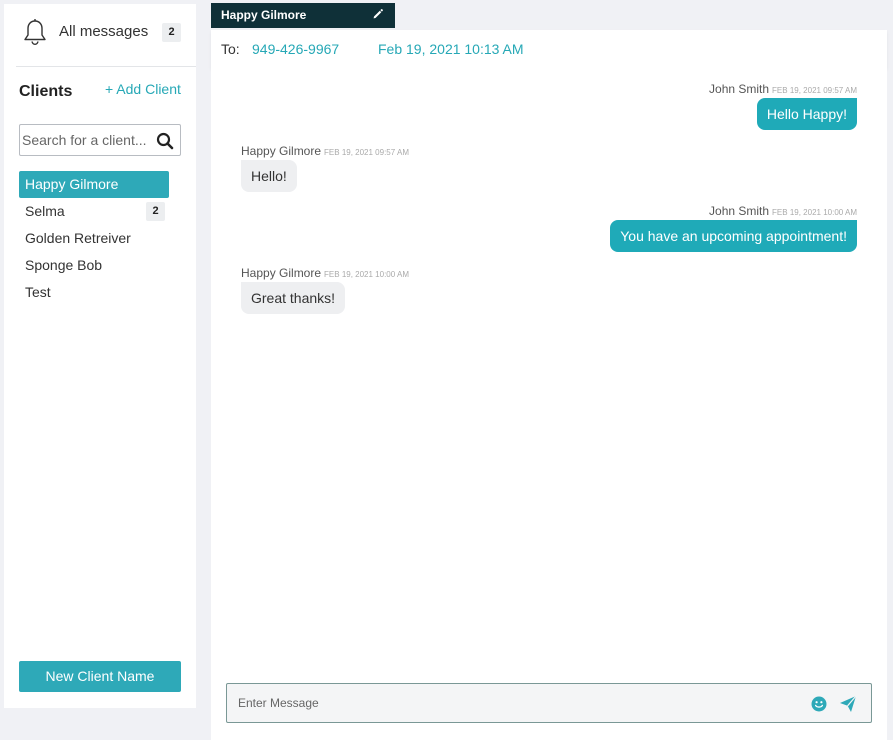 The width and height of the screenshot is (893, 740). I want to click on message-bubble: Hello Happy!, so click(806, 114).